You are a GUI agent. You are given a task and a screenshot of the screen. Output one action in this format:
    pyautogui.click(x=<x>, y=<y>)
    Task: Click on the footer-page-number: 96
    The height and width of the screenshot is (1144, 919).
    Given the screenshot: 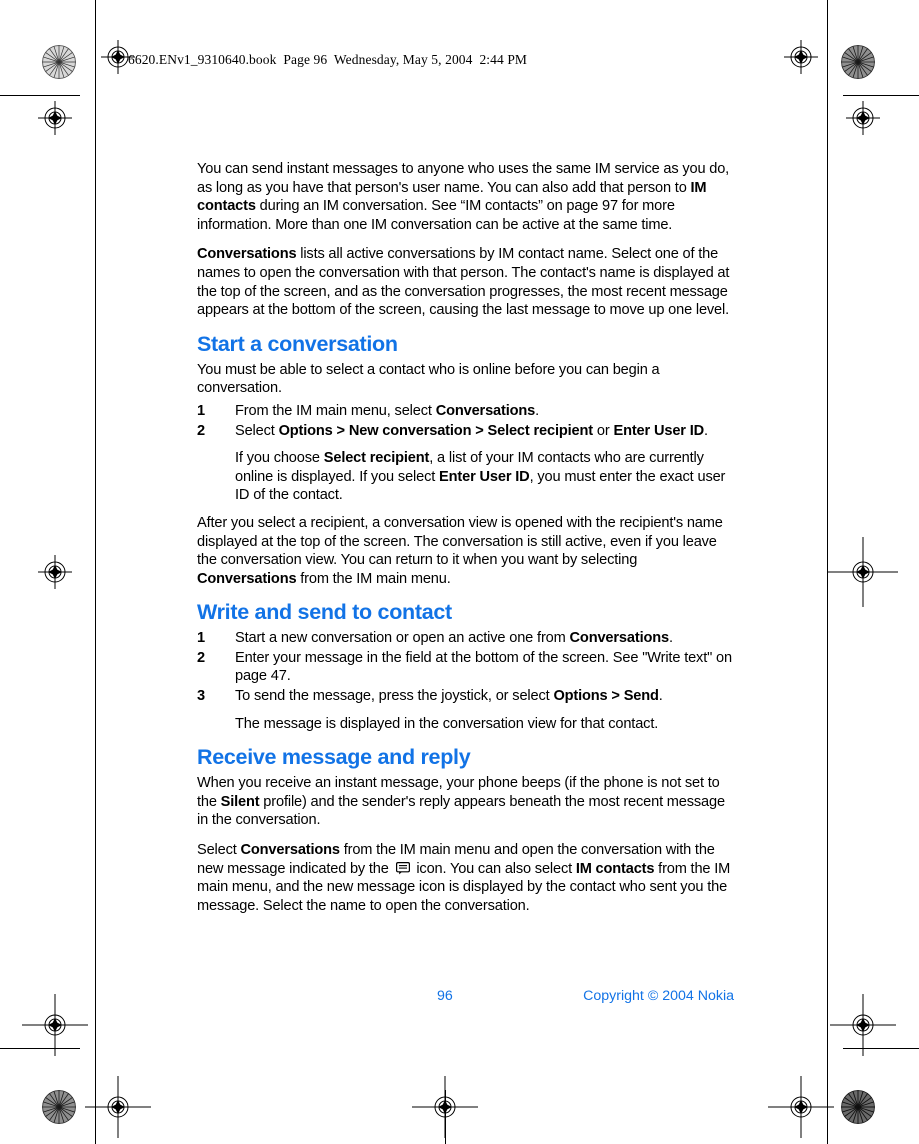 What is the action you would take?
    pyautogui.click(x=445, y=996)
    